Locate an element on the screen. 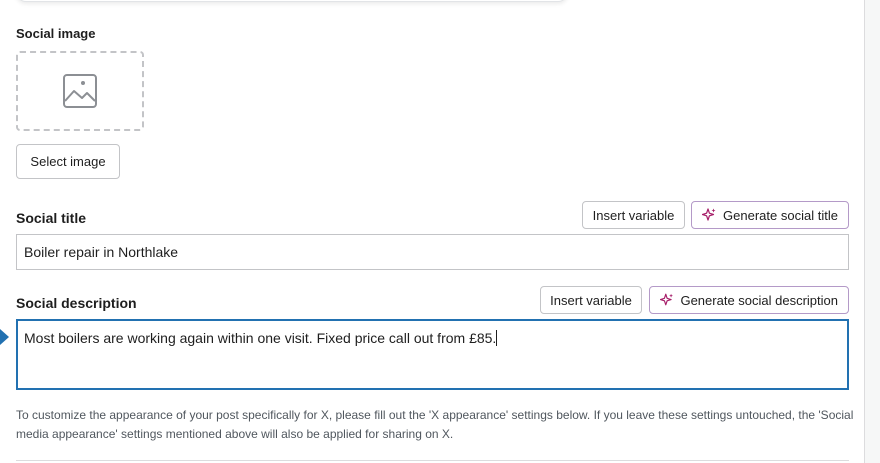 The width and height of the screenshot is (880, 463). social-image-label: Social image is located at coordinates (56, 33).